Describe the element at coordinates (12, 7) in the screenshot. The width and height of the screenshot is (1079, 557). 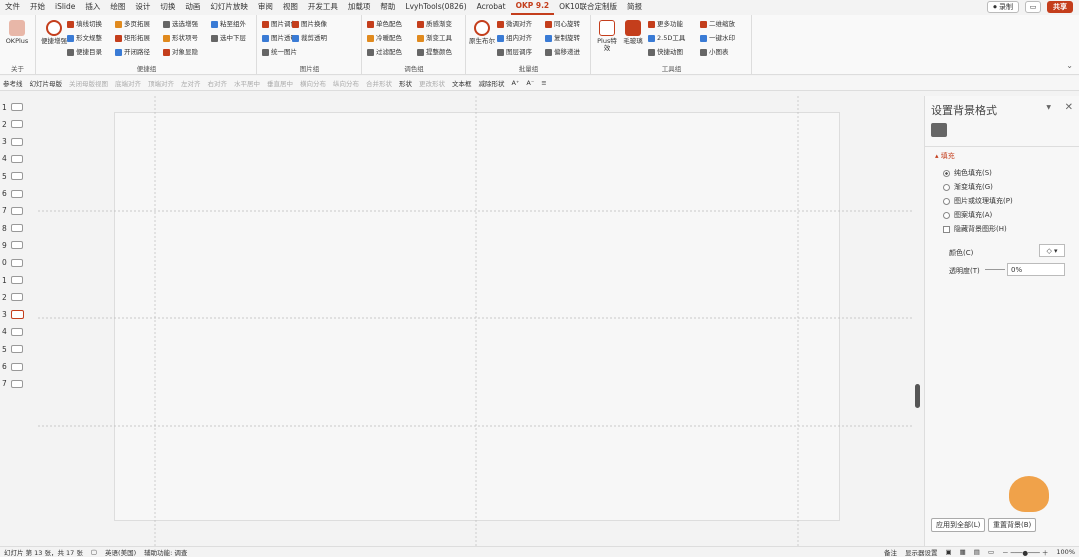
I see `menu-item: 文件` at that location.